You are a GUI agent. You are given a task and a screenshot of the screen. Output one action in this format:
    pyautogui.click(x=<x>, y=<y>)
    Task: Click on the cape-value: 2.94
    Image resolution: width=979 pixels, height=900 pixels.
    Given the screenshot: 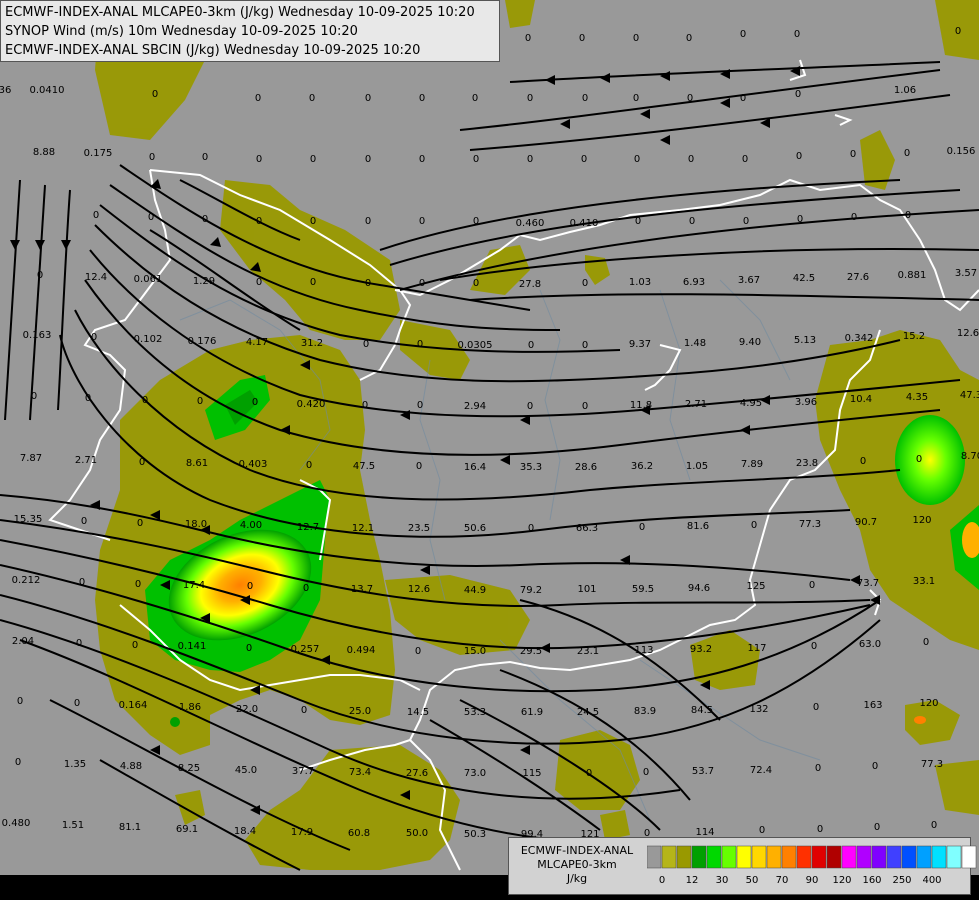 What is the action you would take?
    pyautogui.click(x=475, y=406)
    